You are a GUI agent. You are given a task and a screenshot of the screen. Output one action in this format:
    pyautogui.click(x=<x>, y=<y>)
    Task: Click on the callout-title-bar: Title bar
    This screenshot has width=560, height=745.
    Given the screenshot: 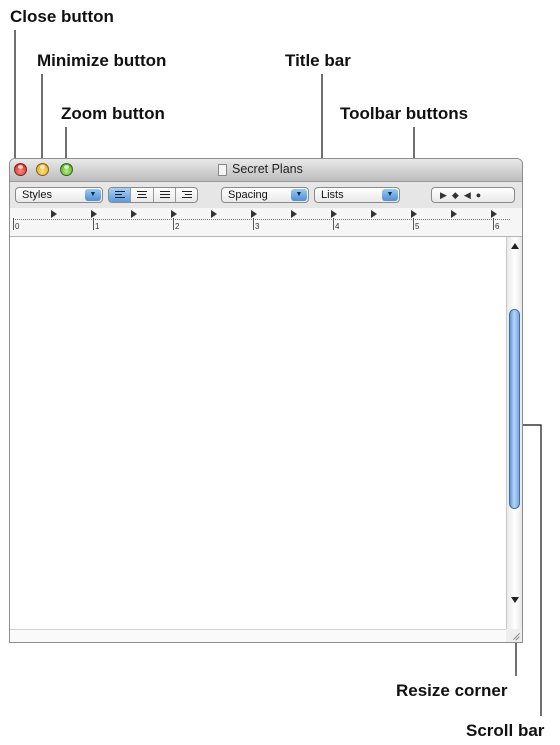 What is the action you would take?
    pyautogui.click(x=318, y=60)
    